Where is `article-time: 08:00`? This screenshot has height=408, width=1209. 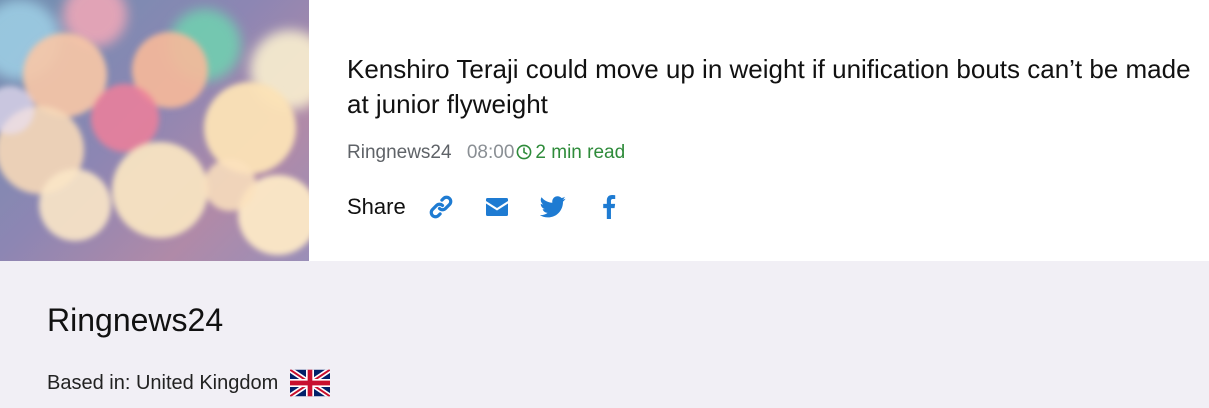
article-time: 08:00 is located at coordinates (490, 152).